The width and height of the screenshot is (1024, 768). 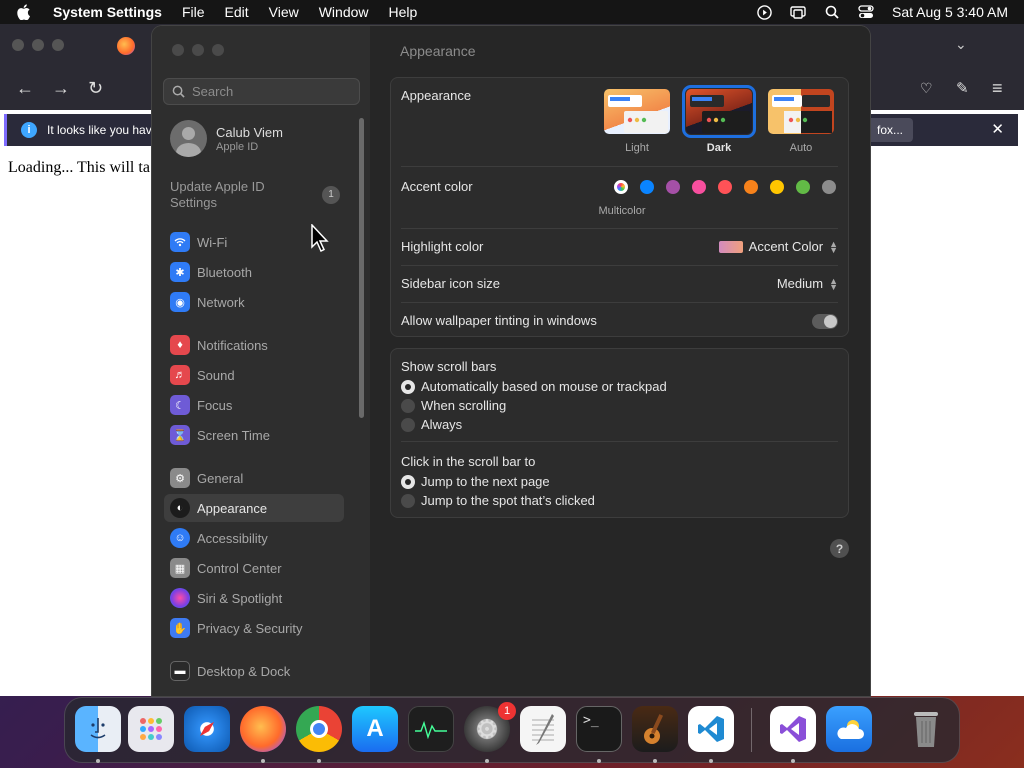 I want to click on chevron-up-down-icon: ▲ ▼, so click(x=833, y=283).